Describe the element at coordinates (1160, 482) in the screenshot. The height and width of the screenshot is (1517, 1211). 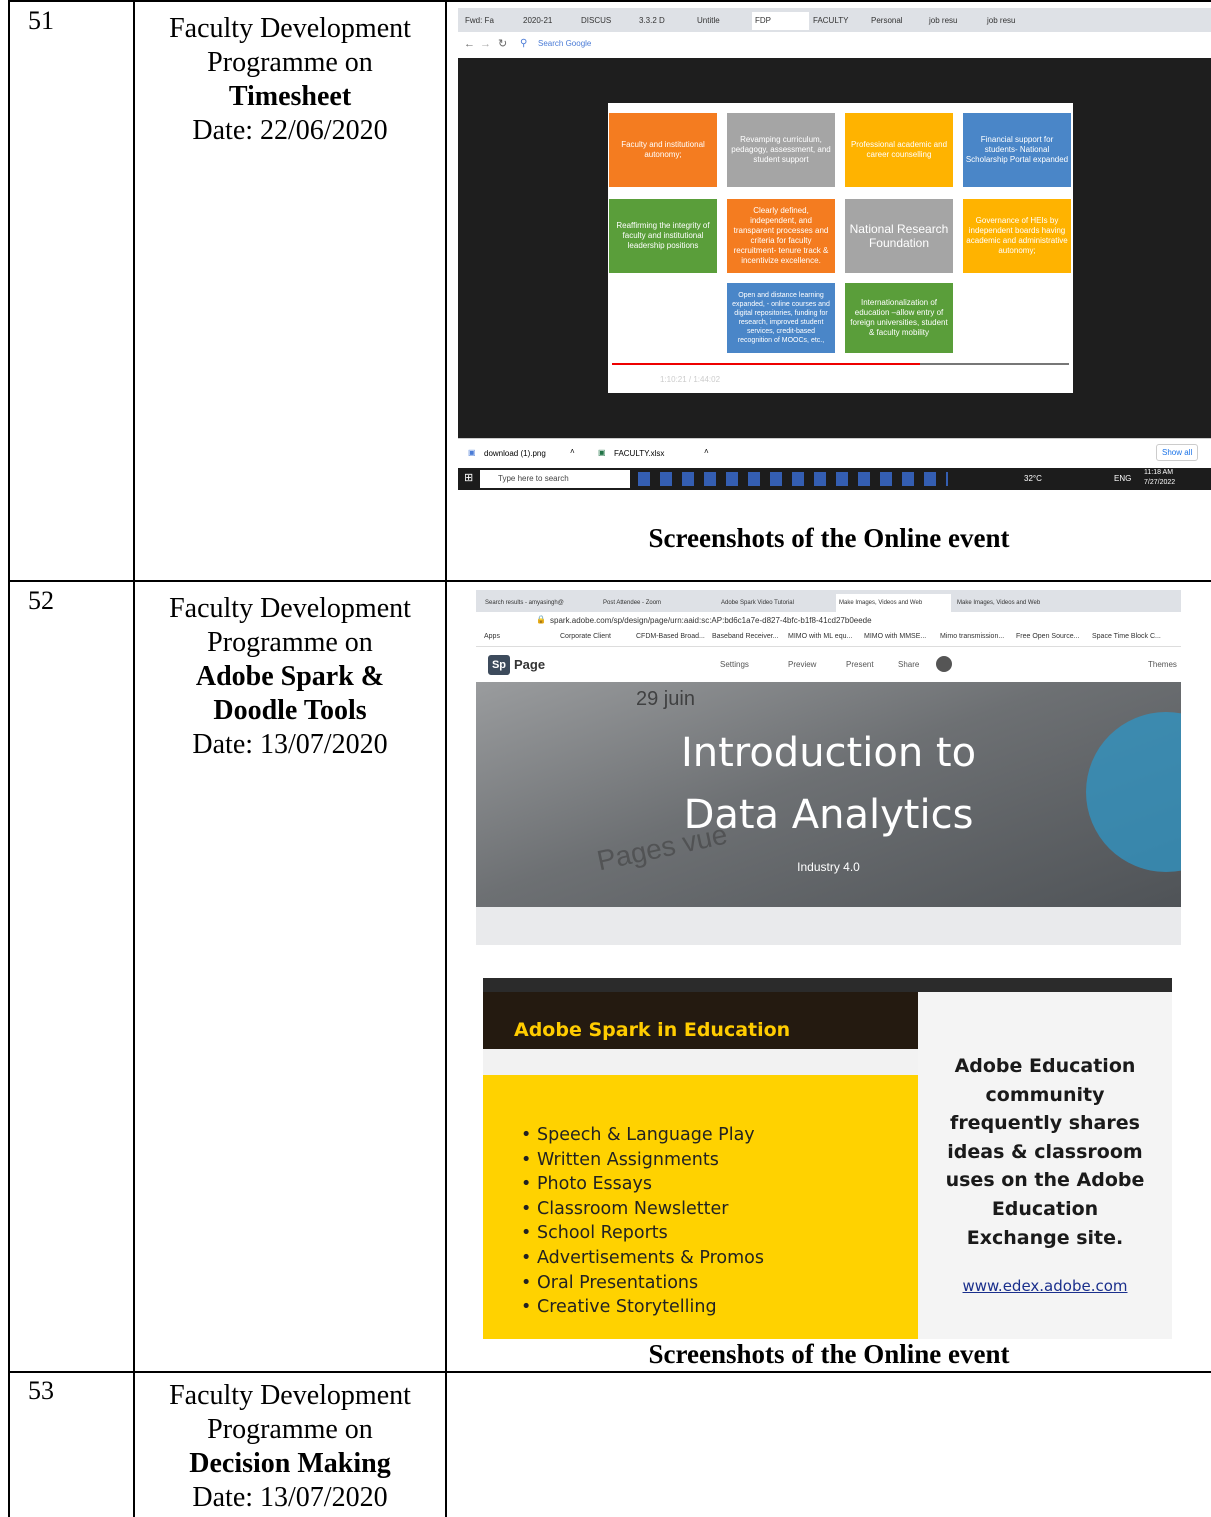
I see `clock-date: 7/27/2022` at that location.